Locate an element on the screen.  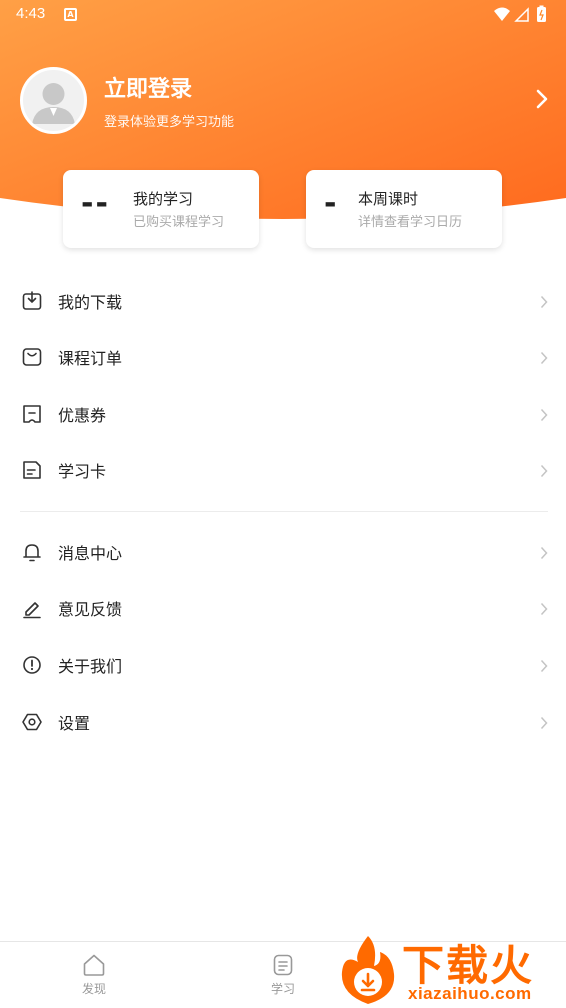
download-icon is located at coordinates (32, 301).